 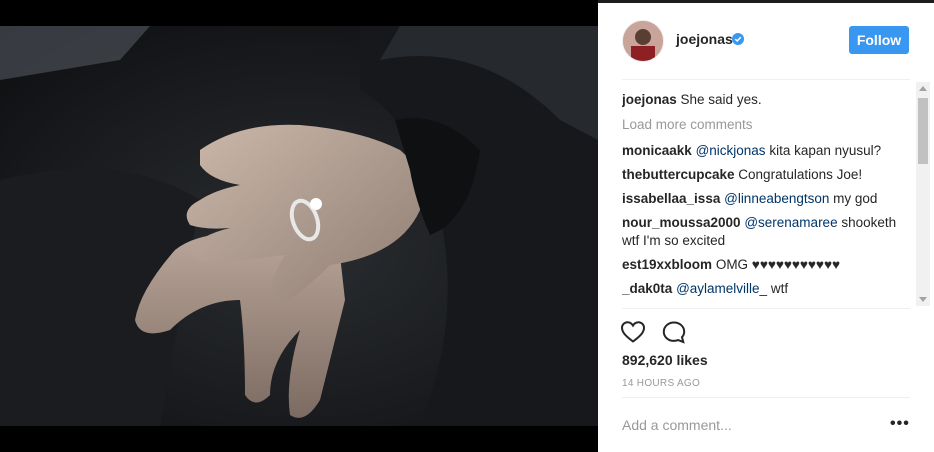 What do you see at coordinates (777, 264) in the screenshot?
I see `comment-text: OMG ♥♥♥♥♥♥♥♥♥♥♥` at bounding box center [777, 264].